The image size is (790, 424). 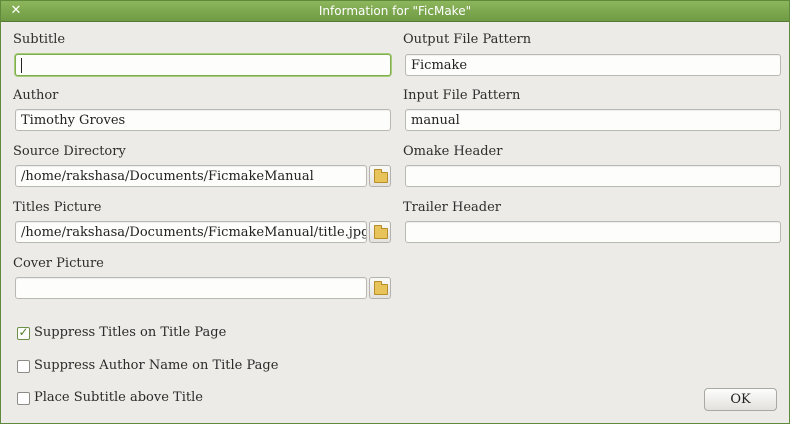 What do you see at coordinates (203, 65) in the screenshot?
I see `subtitle-input` at bounding box center [203, 65].